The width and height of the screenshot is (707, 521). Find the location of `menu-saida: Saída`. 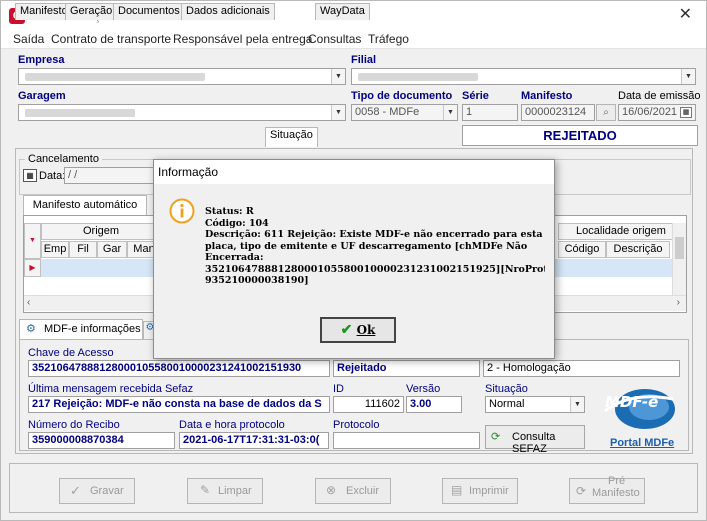

menu-saida: Saída is located at coordinates (28, 39).